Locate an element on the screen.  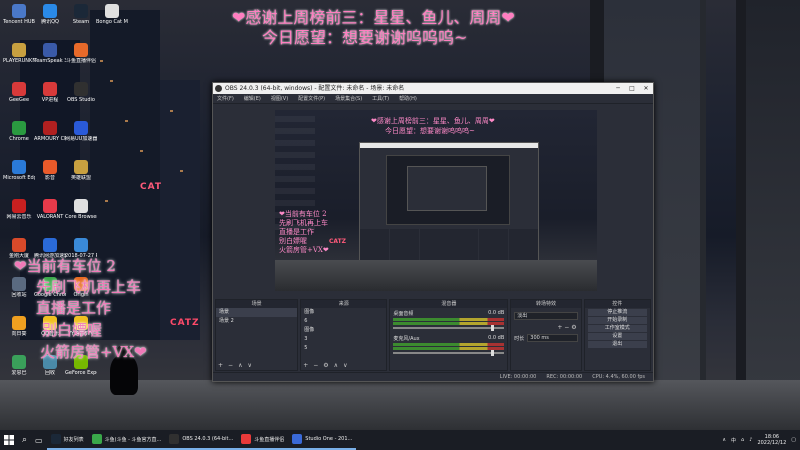
studio-mode-button: 工作室模式 is located at coordinates (617, 328).